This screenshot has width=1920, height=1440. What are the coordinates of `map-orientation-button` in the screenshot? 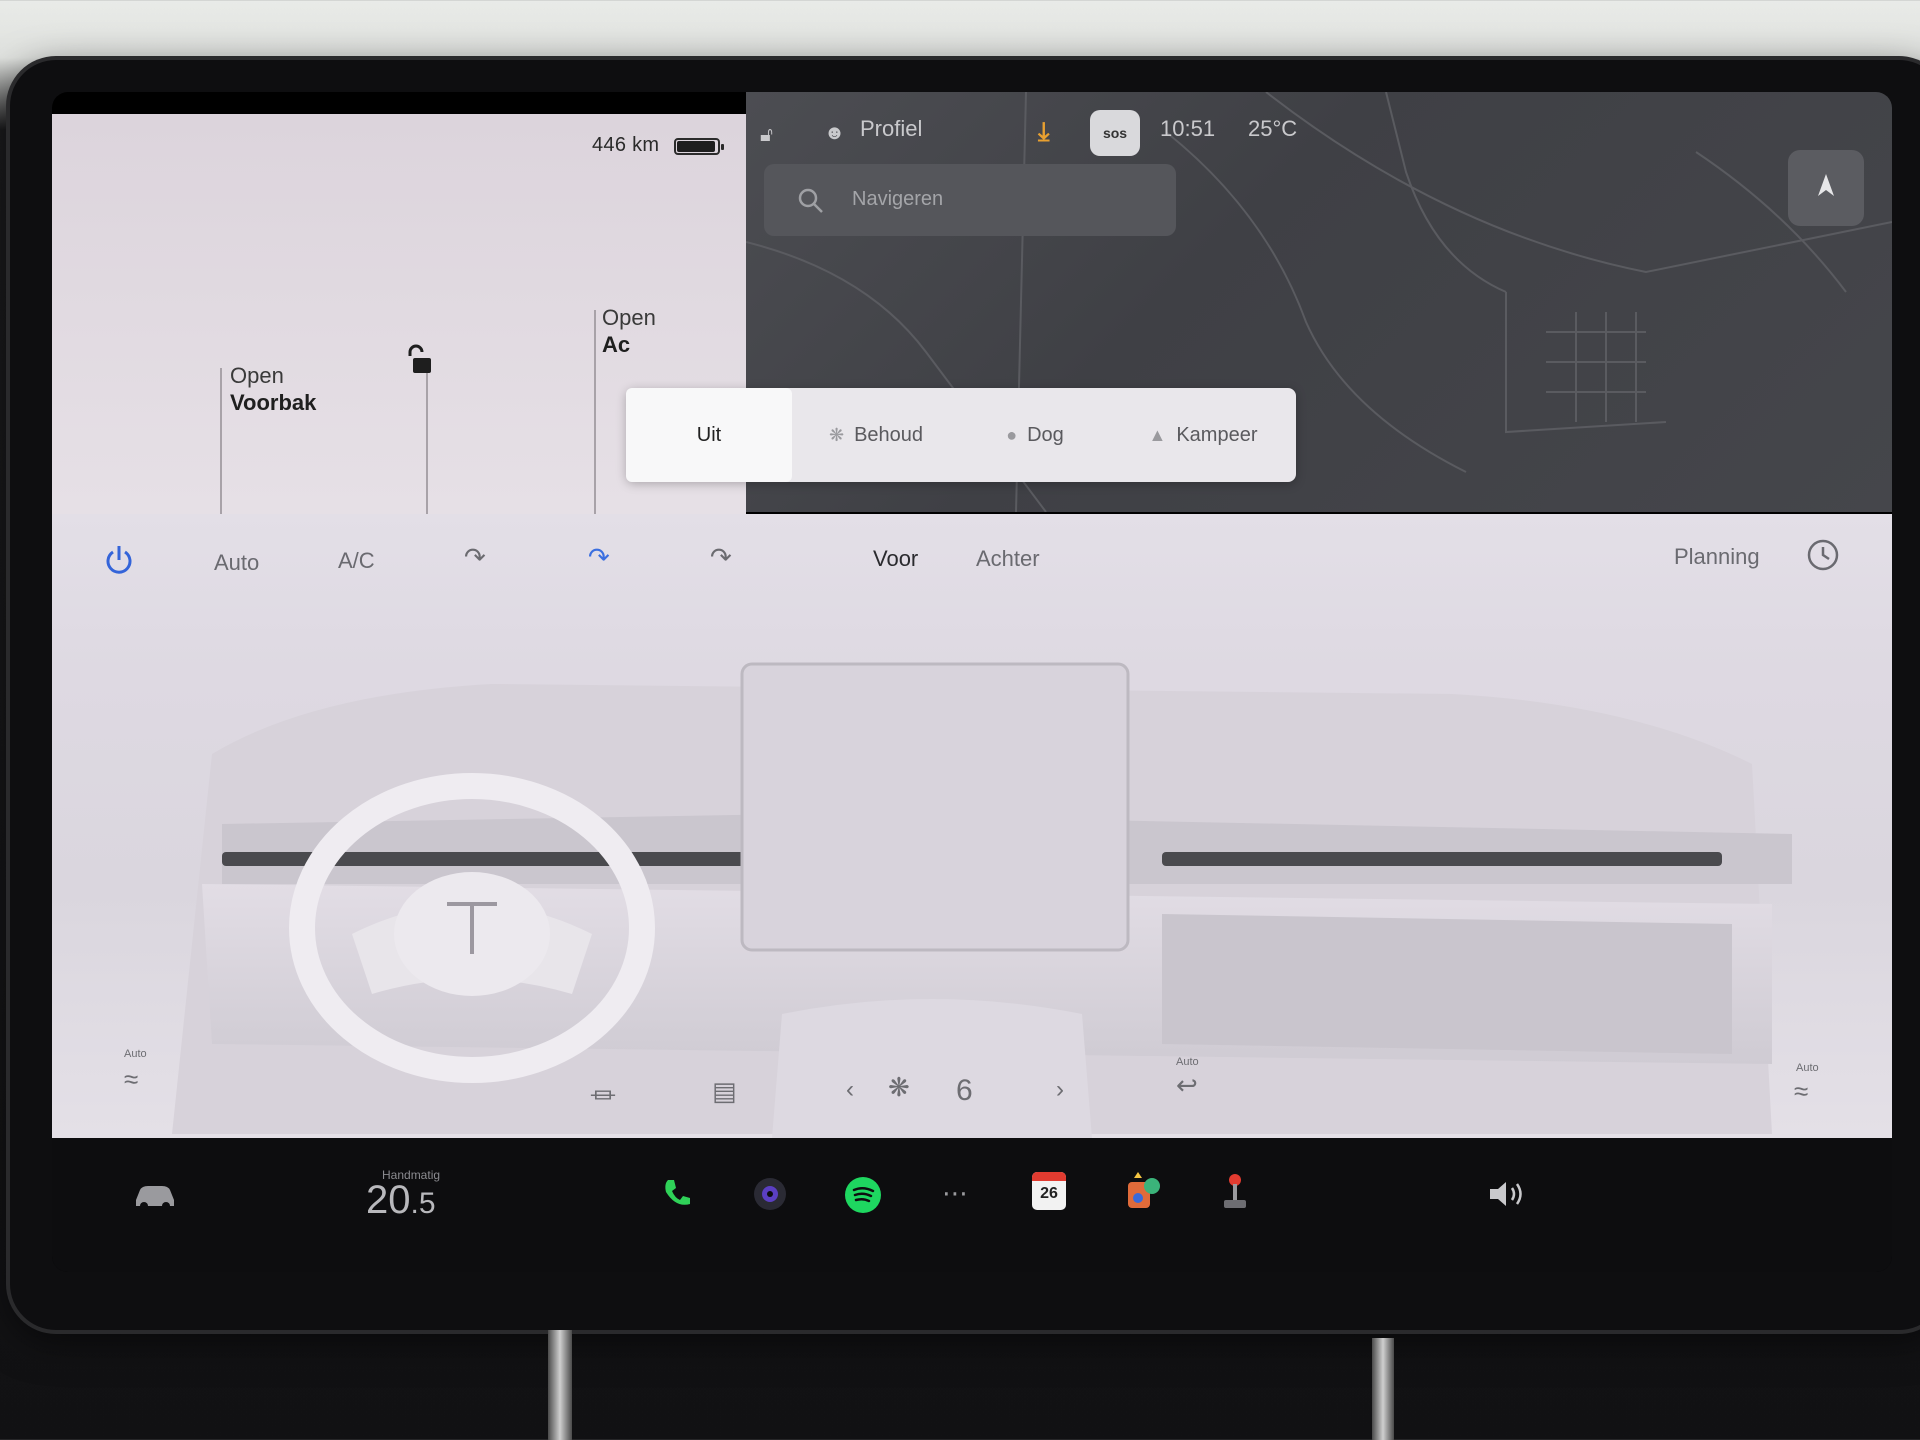 It's located at (1826, 188).